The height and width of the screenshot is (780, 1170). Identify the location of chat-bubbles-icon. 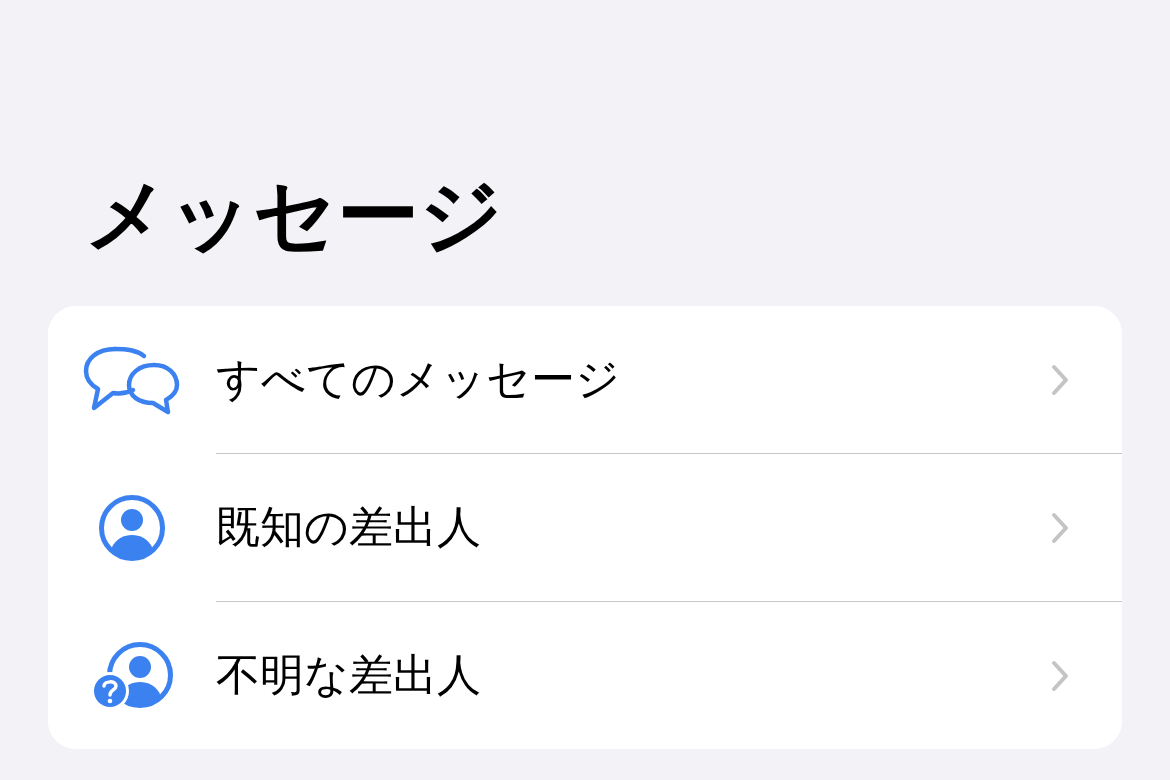
(132, 379).